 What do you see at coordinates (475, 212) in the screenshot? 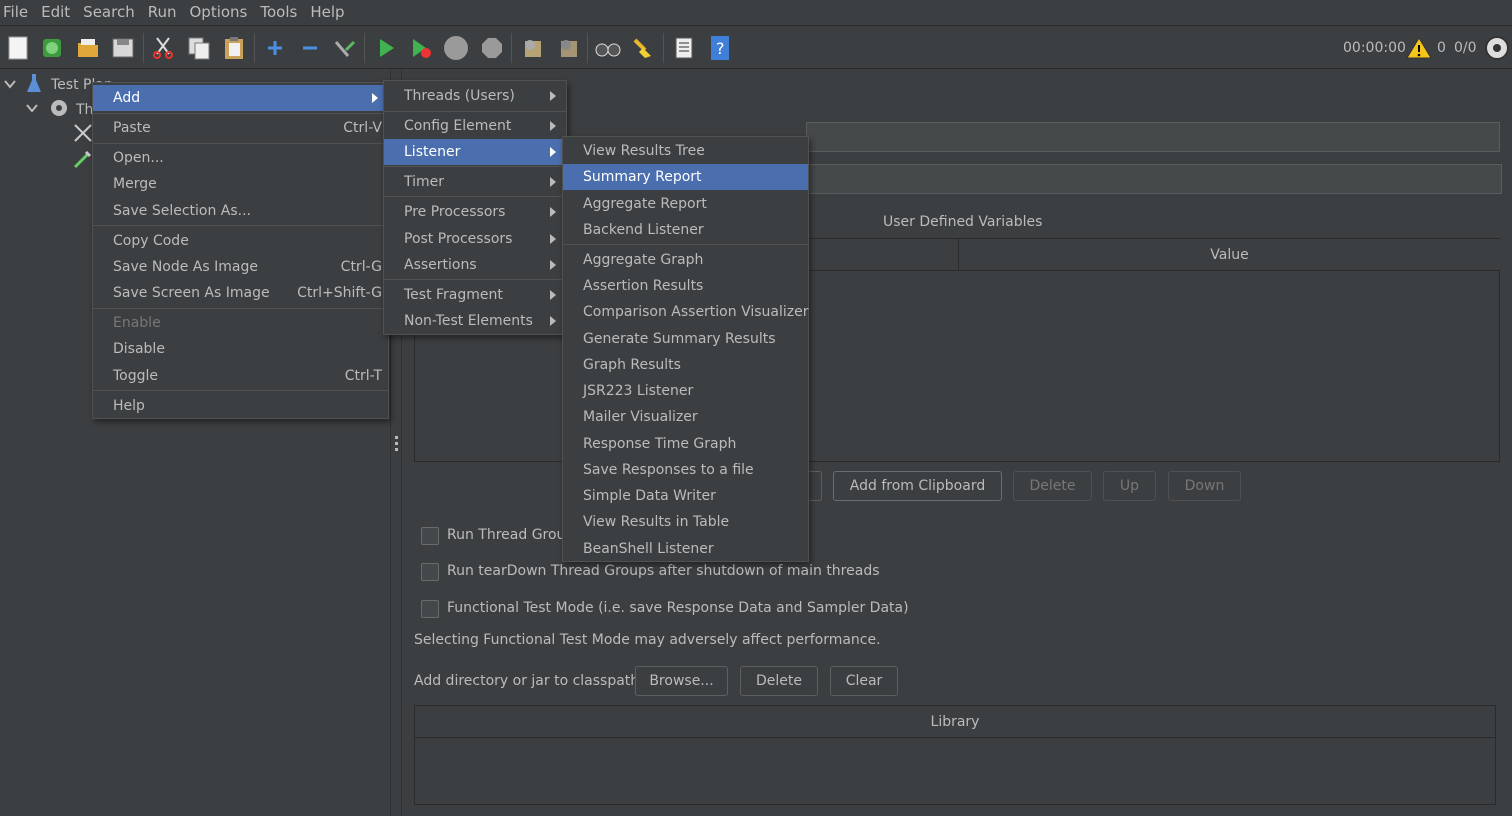
I see `menu-item-pre-processors: Pre Processors` at bounding box center [475, 212].